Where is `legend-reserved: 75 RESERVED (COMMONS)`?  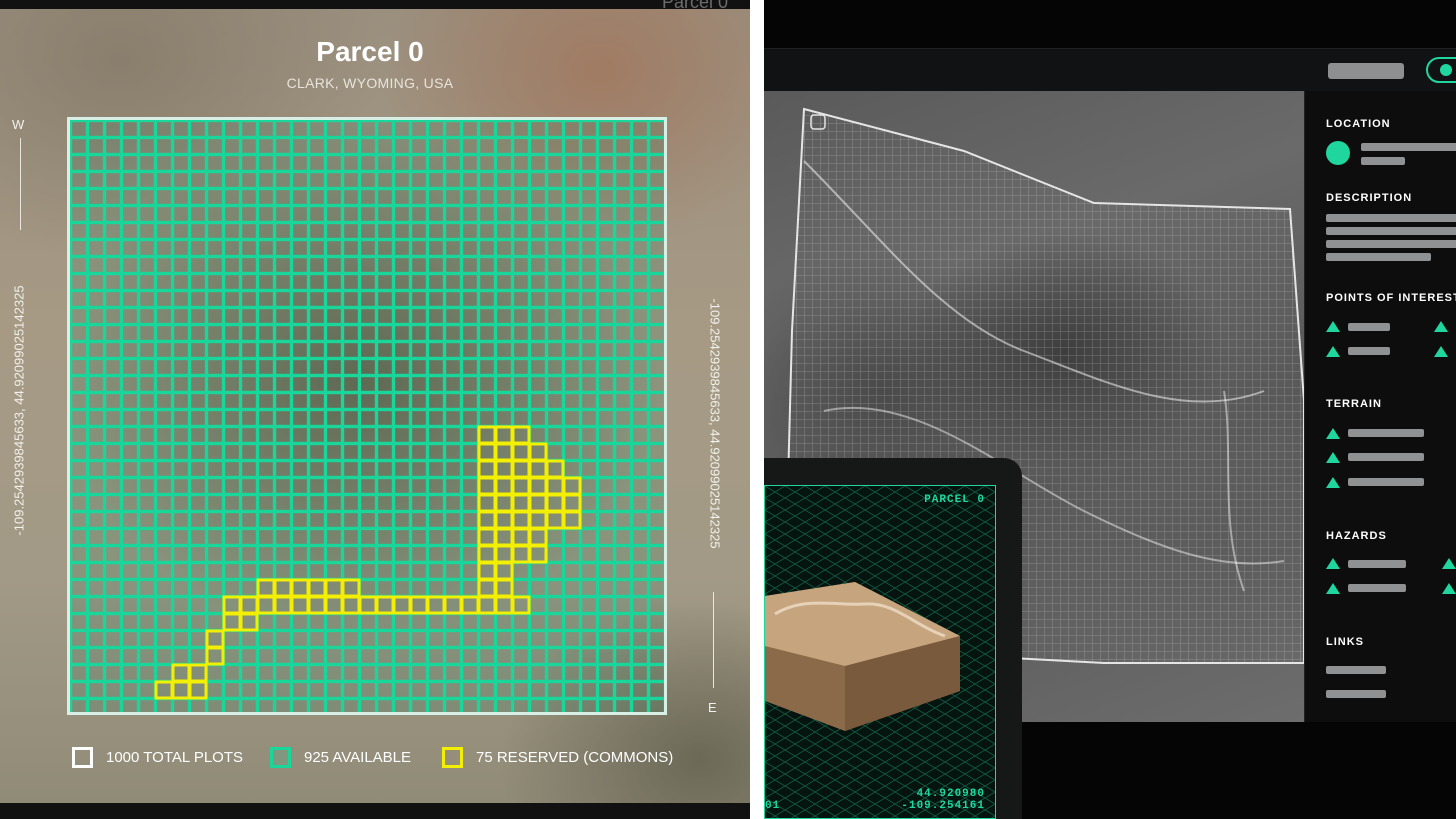
legend-reserved: 75 RESERVED (COMMONS) is located at coordinates (557, 757).